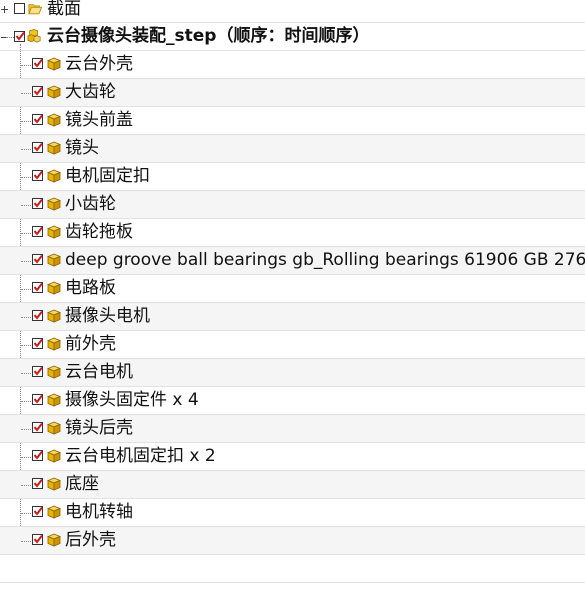 This screenshot has width=585, height=600. I want to click on tree-item-label: 底座, so click(82, 484).